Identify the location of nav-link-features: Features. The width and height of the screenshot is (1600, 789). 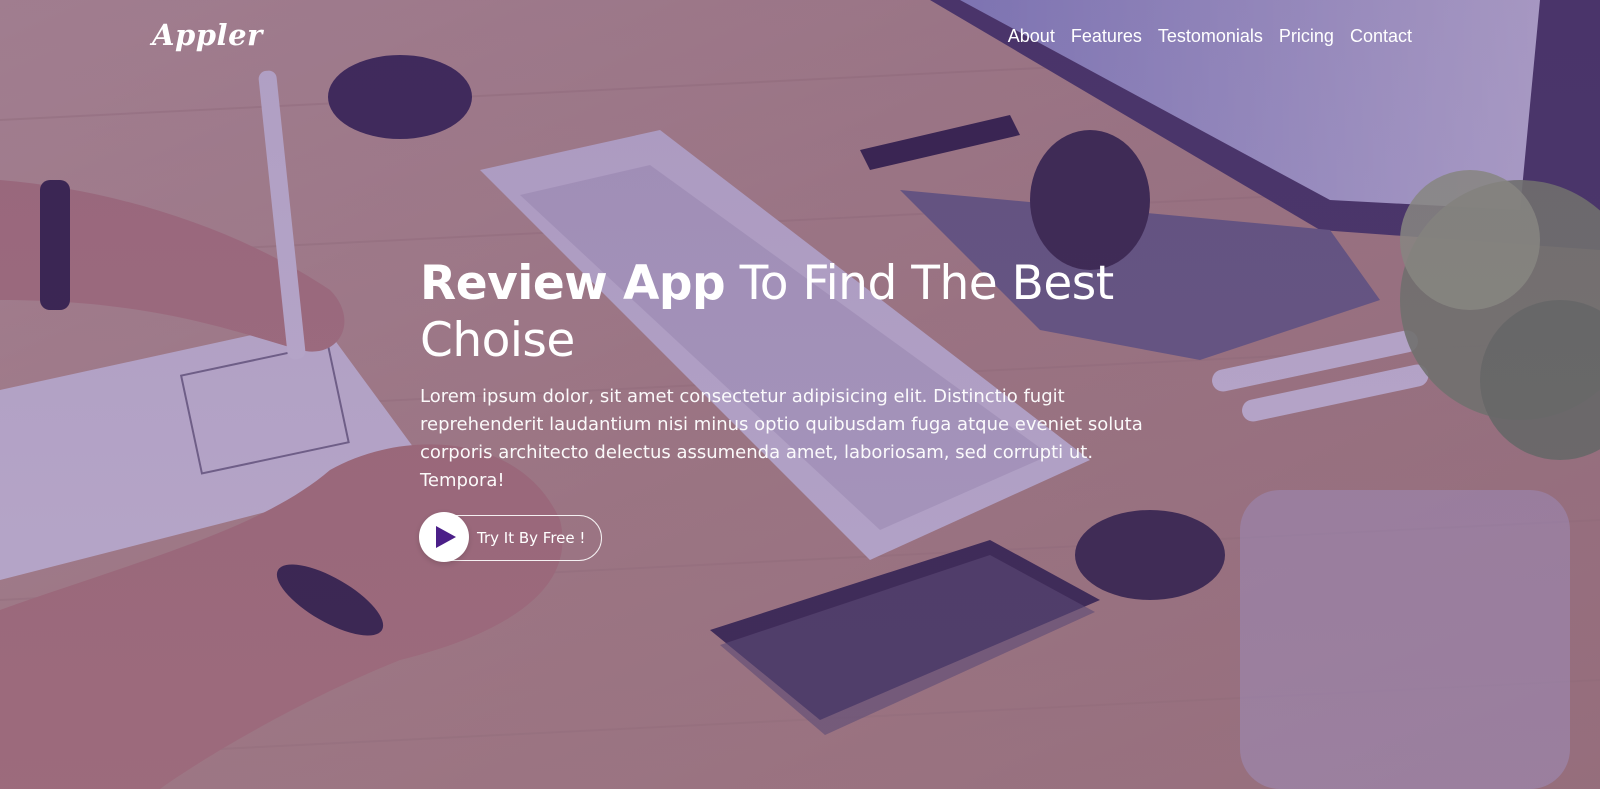
(1106, 36).